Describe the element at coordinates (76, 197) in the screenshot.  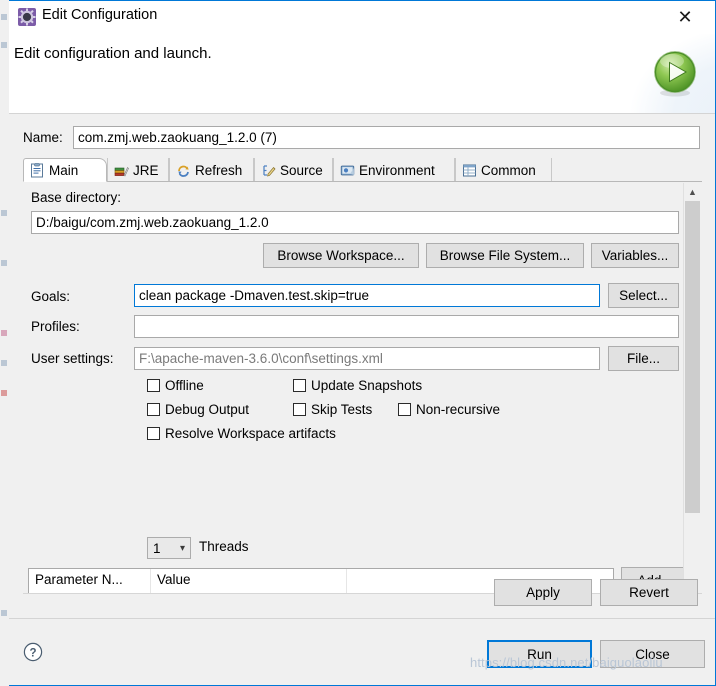
I see `base-directory-label: Base directory:` at that location.